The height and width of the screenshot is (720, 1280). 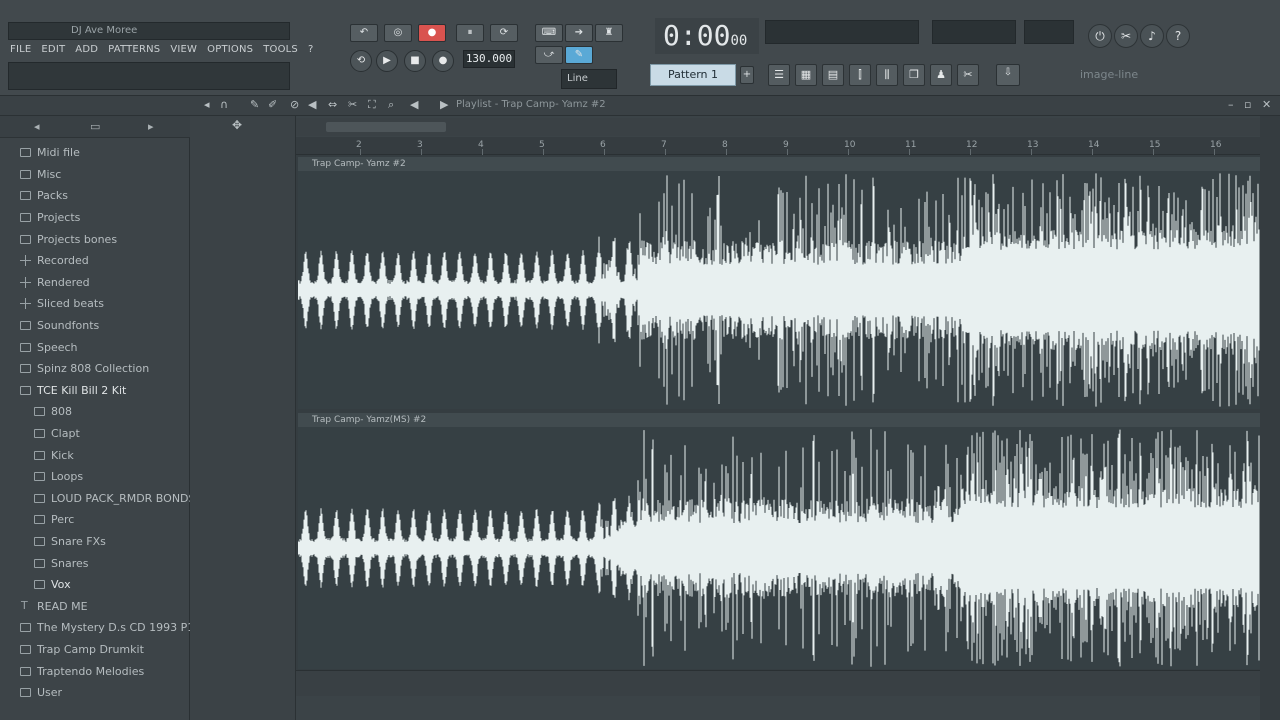 What do you see at coordinates (95, 455) in the screenshot?
I see `browser-item: Kick` at bounding box center [95, 455].